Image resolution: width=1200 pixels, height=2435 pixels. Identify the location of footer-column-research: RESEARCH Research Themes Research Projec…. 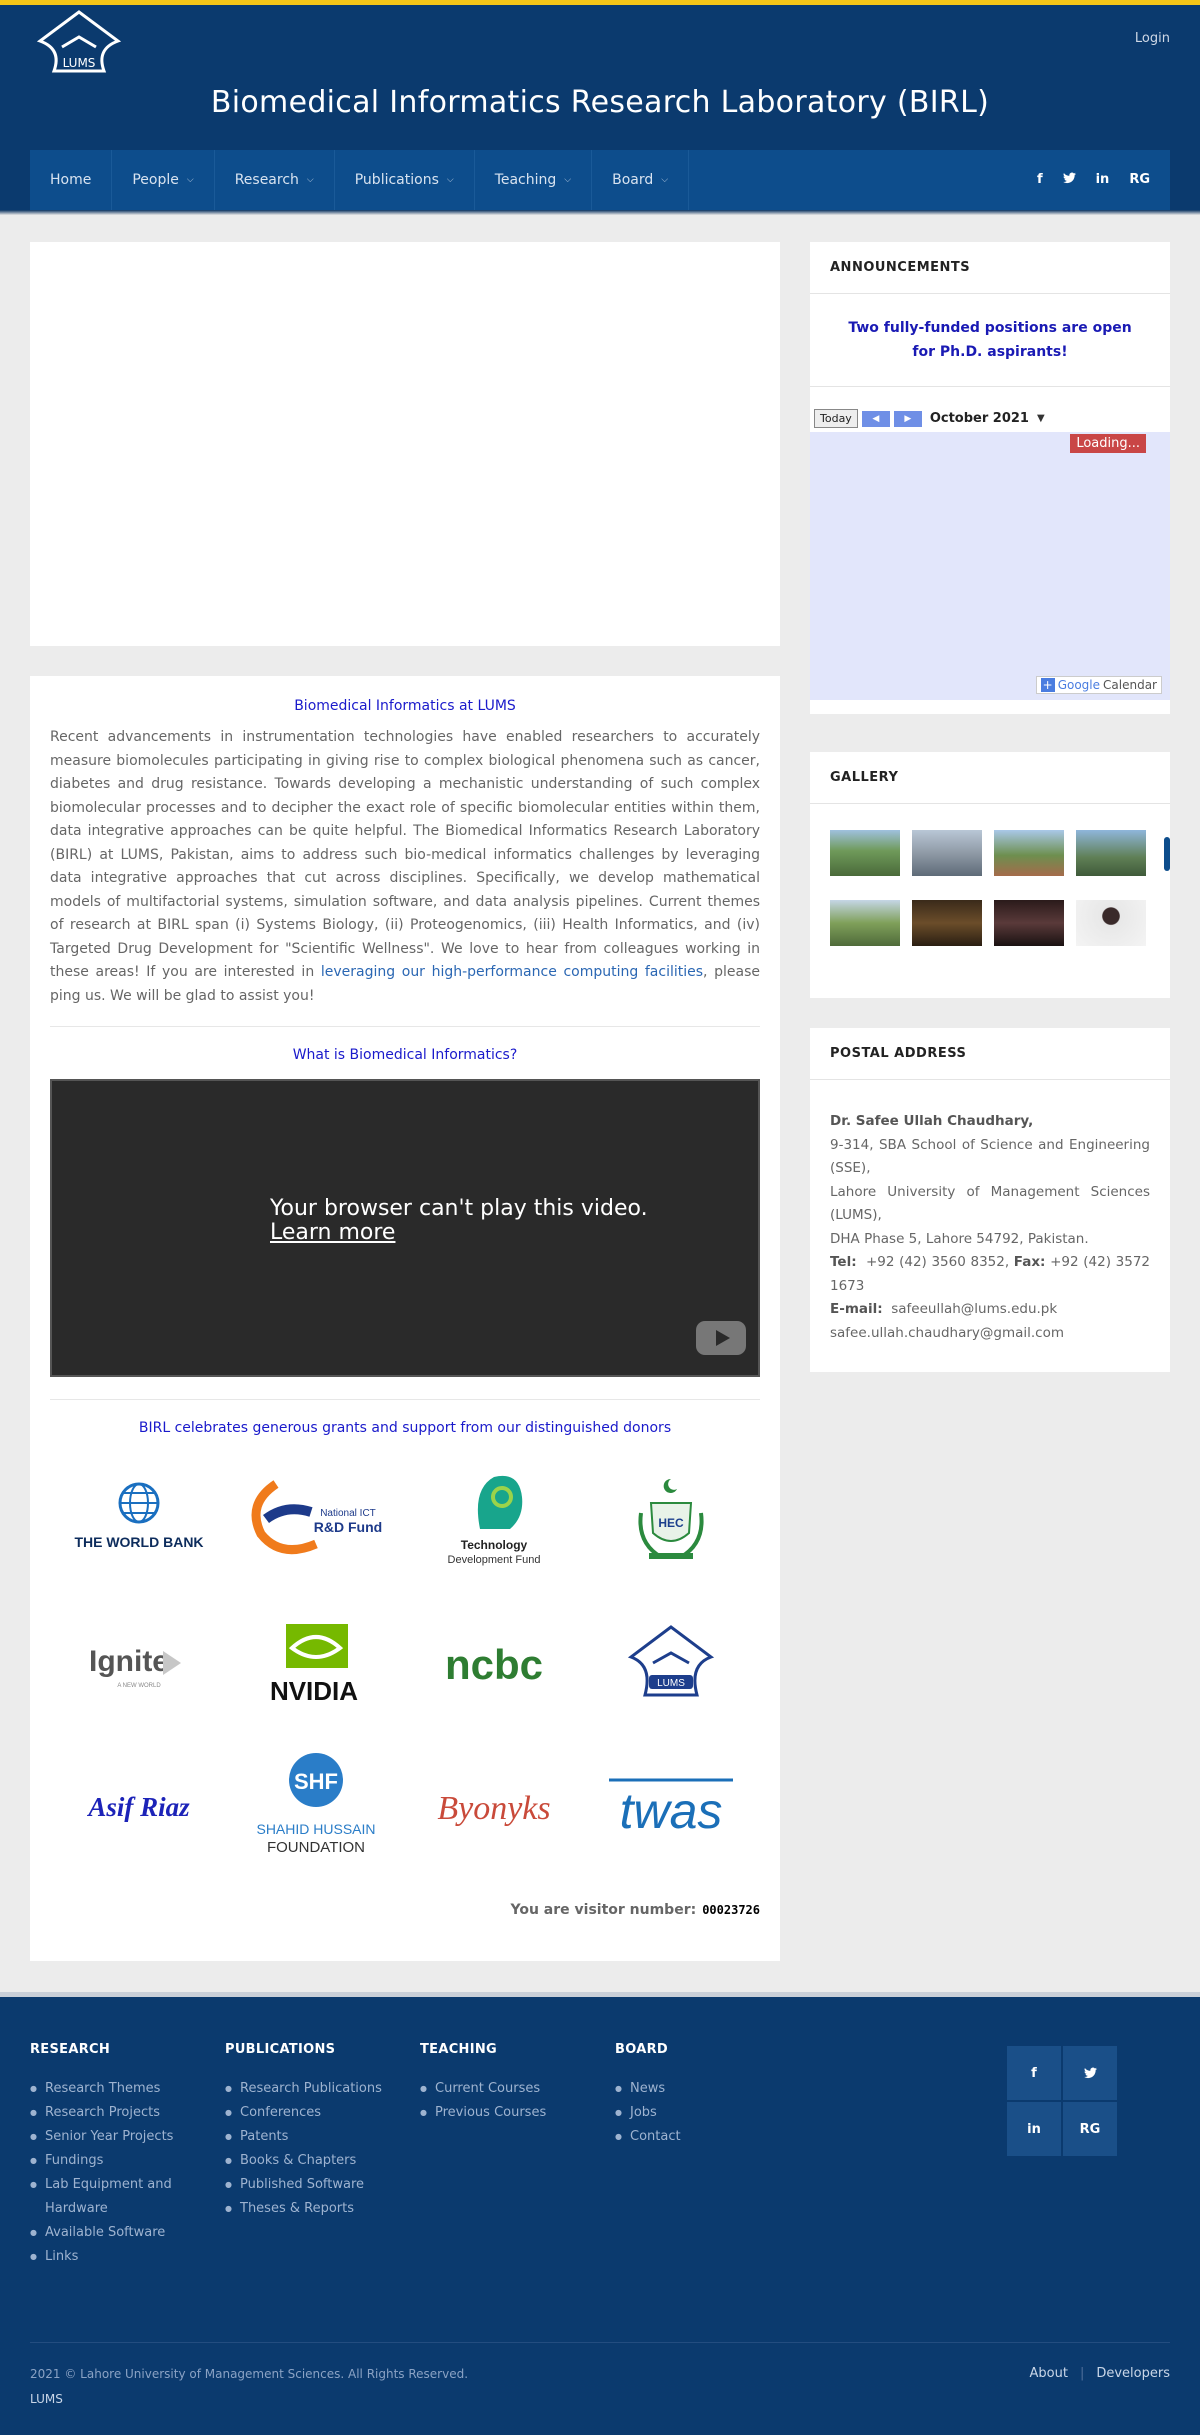
(127, 2155).